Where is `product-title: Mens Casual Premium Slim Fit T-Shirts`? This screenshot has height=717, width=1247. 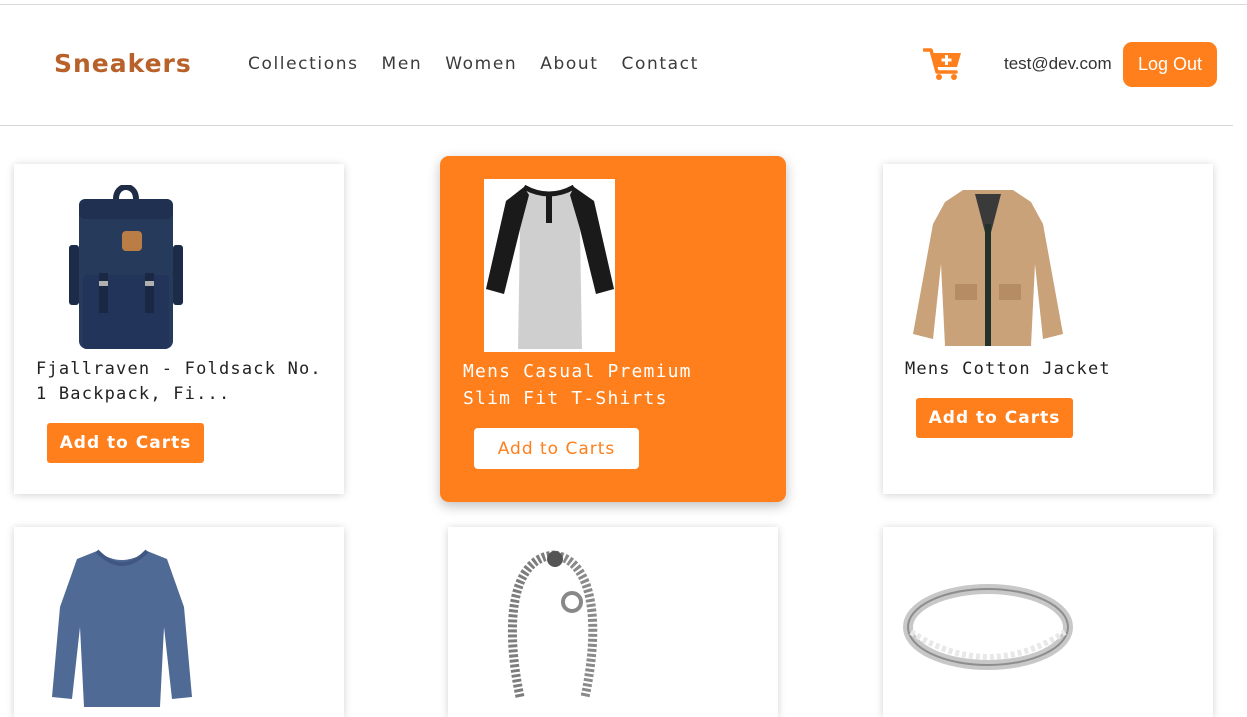
product-title: Mens Casual Premium Slim Fit T-Shirts is located at coordinates (598, 385).